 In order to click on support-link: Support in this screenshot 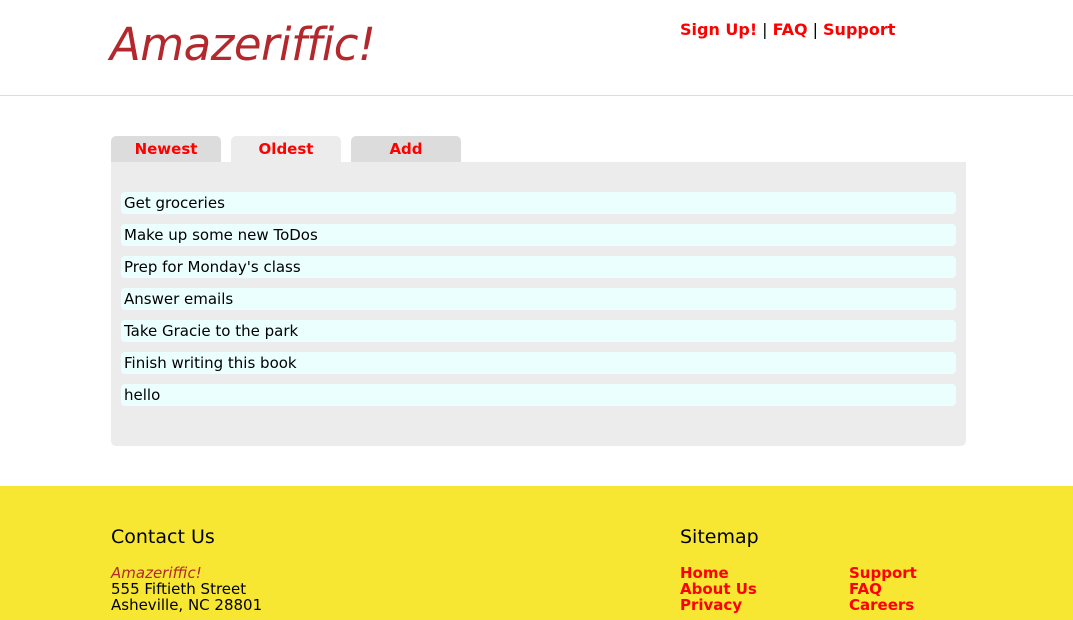, I will do `click(859, 29)`.